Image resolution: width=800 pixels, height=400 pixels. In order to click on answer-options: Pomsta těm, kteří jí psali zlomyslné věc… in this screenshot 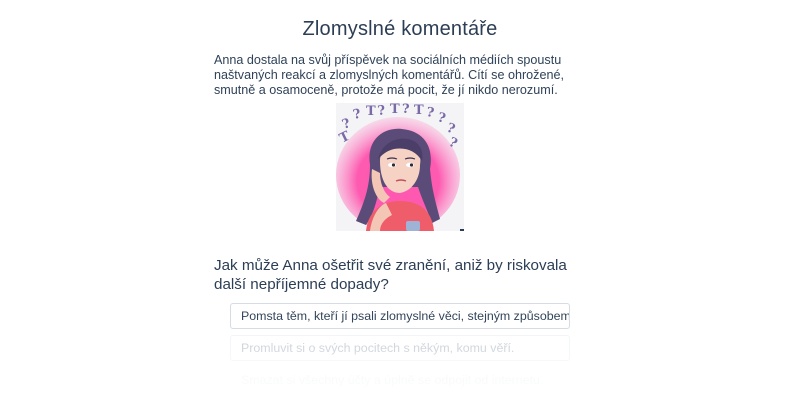, I will do `click(400, 351)`.